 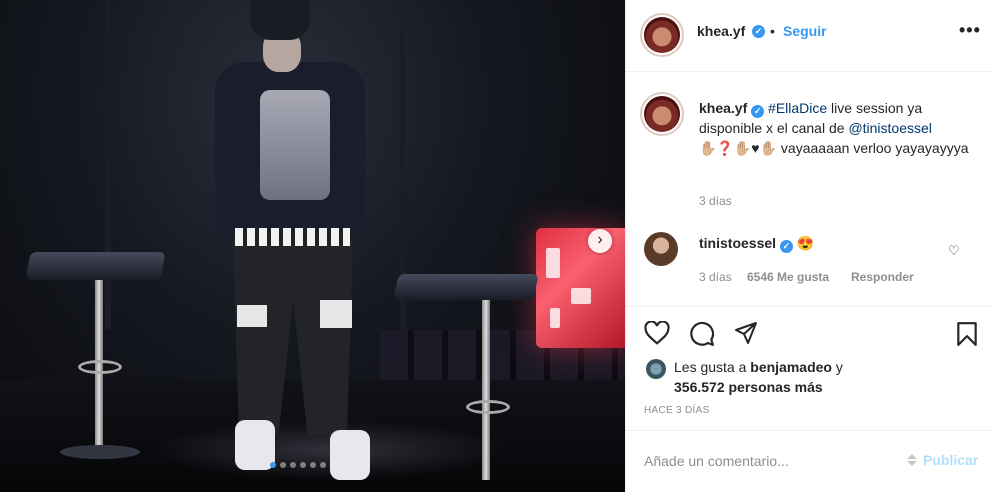 I want to click on likes-prefix: Les gusta a, so click(x=712, y=367).